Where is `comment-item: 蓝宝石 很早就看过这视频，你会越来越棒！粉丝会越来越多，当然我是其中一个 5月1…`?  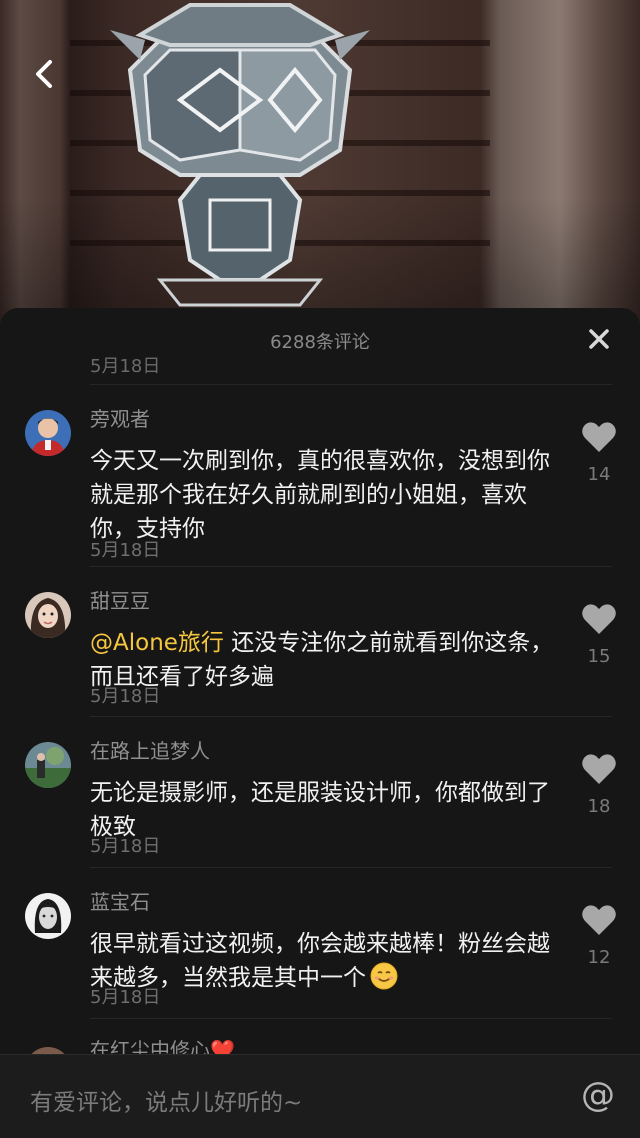 comment-item: 蓝宝石 很早就看过这视频，你会越来越棒！粉丝会越来越多，当然我是其中一个 5月1… is located at coordinates (320, 954).